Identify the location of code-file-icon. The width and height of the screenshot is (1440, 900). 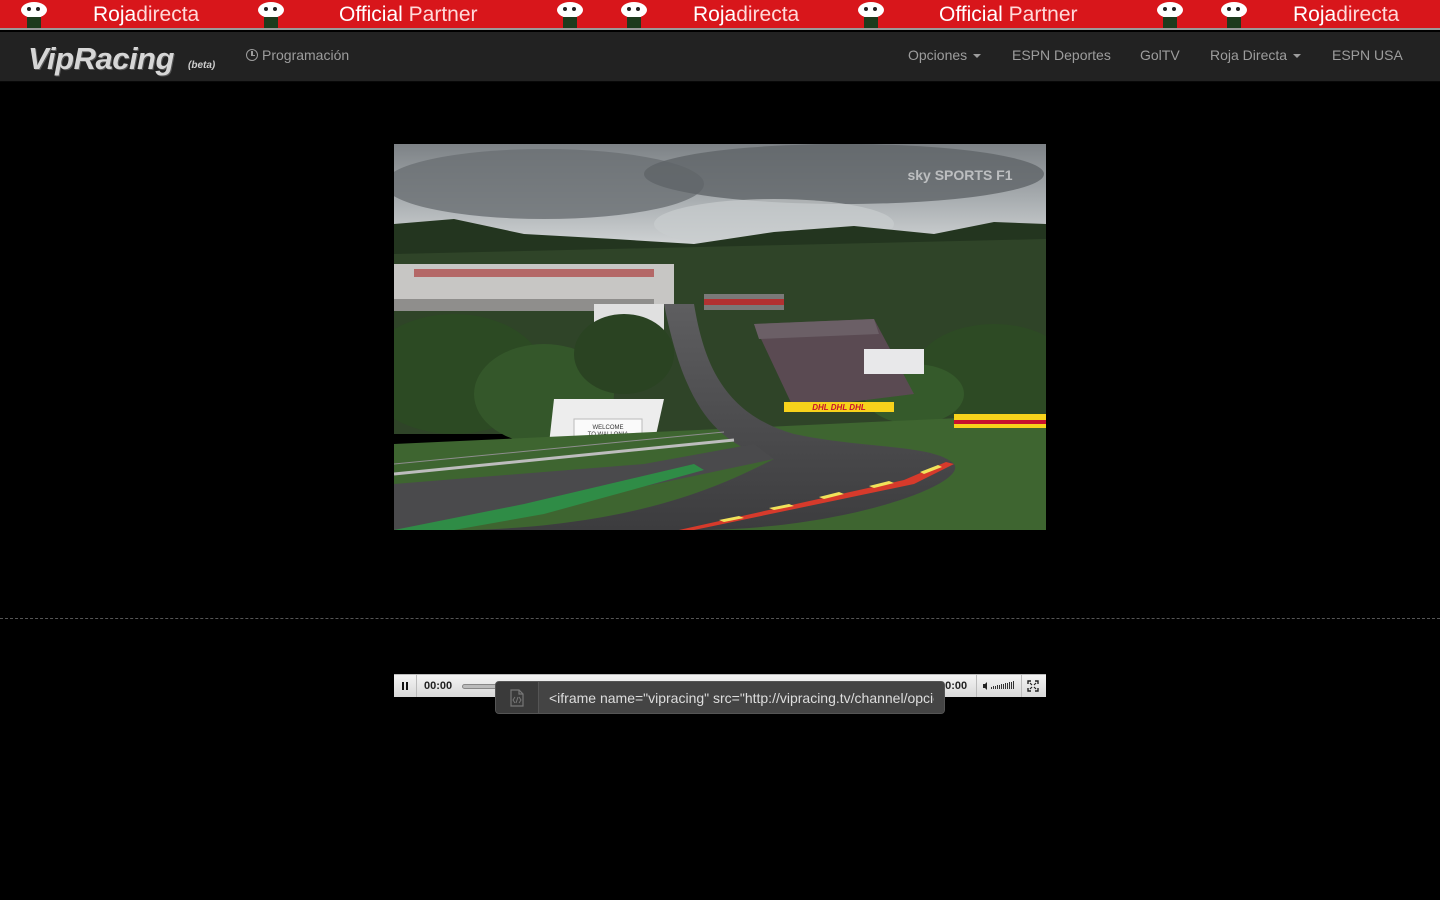
(517, 697).